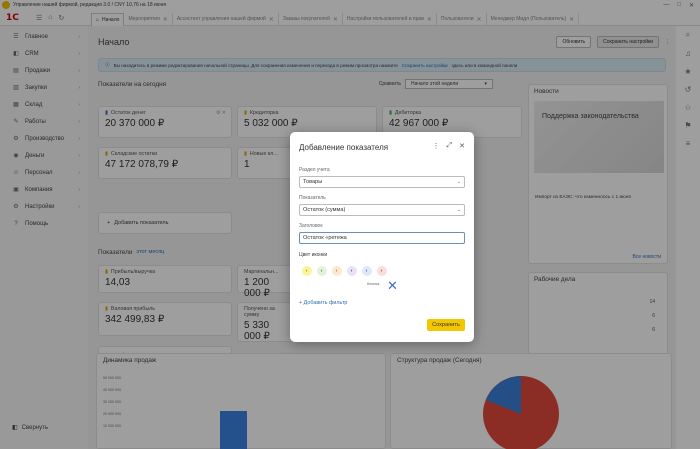 Image resolution: width=700 pixels, height=449 pixels. I want to click on section-select: Товары ⌄, so click(382, 182).